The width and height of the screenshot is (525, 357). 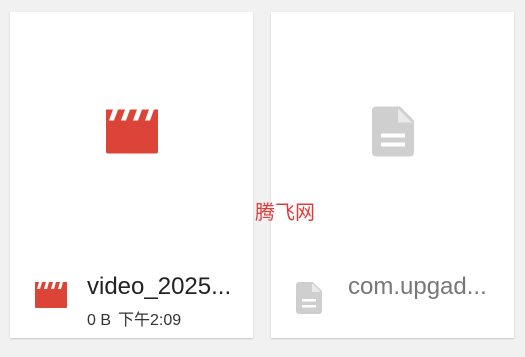 I want to click on file-size: 0 B, so click(x=99, y=320).